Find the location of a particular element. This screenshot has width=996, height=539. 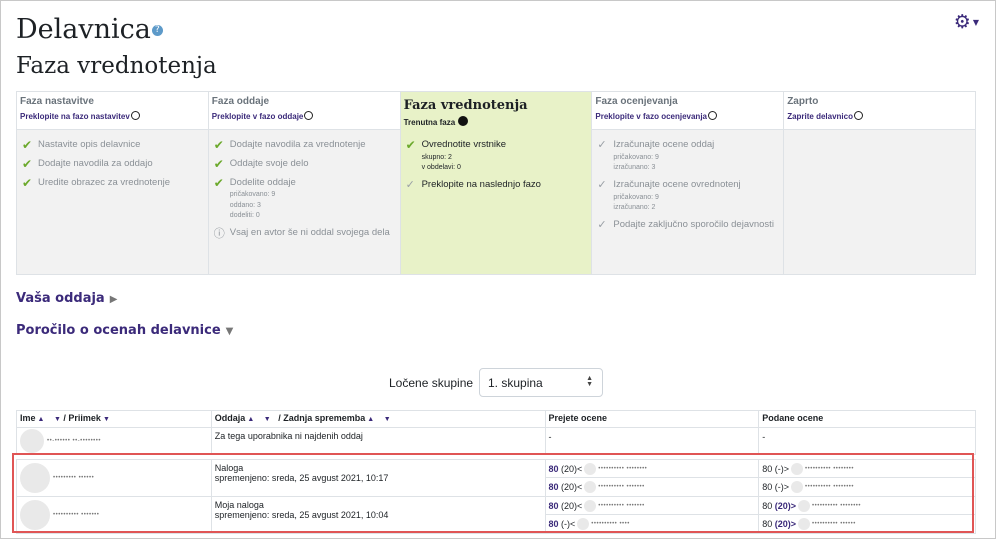

phase-header: Zaprto Zaprite delavnico is located at coordinates (879, 111).